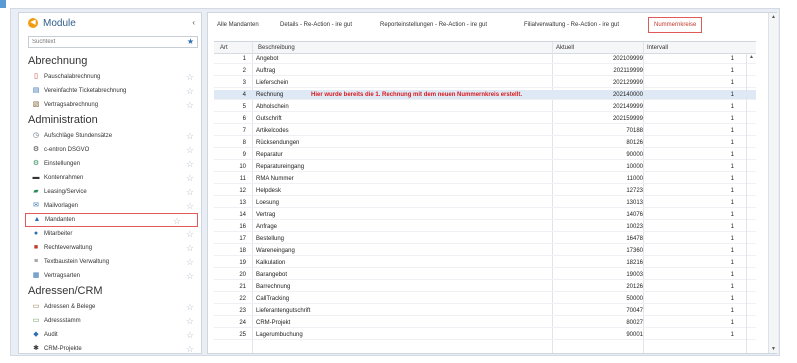 Image resolution: width=797 pixels, height=363 pixels. What do you see at coordinates (565, 48) in the screenshot?
I see `col-header-aktuell: Aktuell` at bounding box center [565, 48].